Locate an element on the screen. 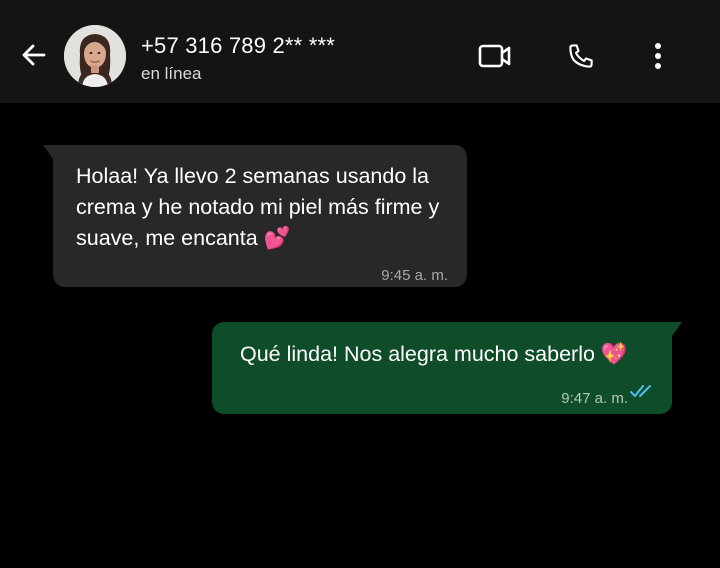 The height and width of the screenshot is (568, 720). message-time: 9:45 a. m. is located at coordinates (414, 275).